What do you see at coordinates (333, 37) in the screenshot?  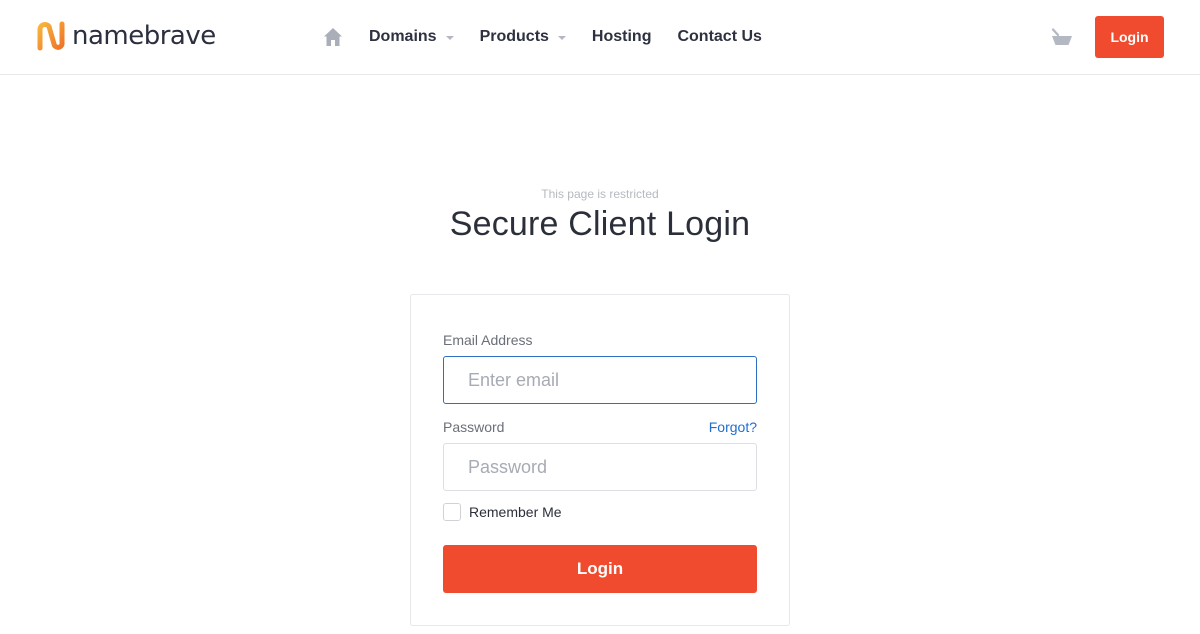 I see `home-icon` at bounding box center [333, 37].